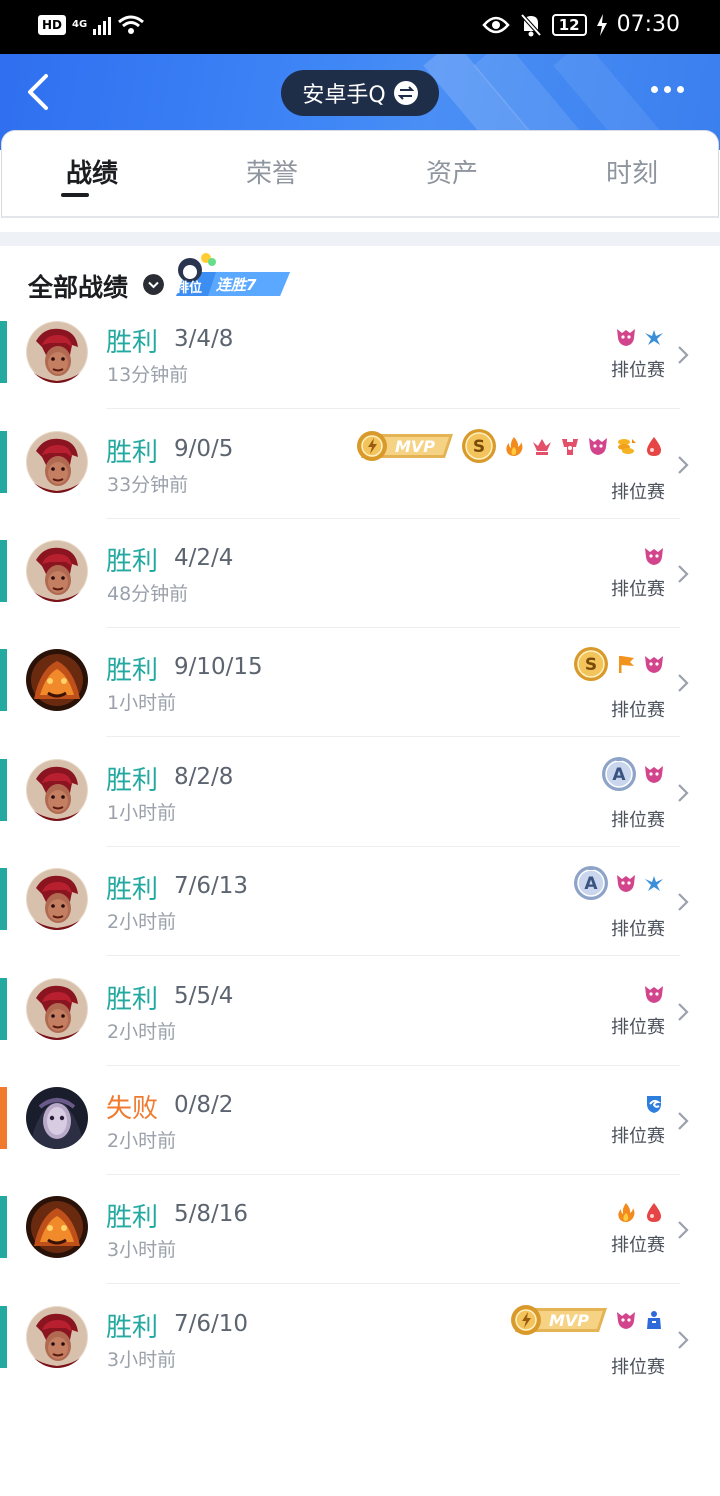 The height and width of the screenshot is (1496, 720). Describe the element at coordinates (131, 24) in the screenshot. I see `wifi-icon` at that location.